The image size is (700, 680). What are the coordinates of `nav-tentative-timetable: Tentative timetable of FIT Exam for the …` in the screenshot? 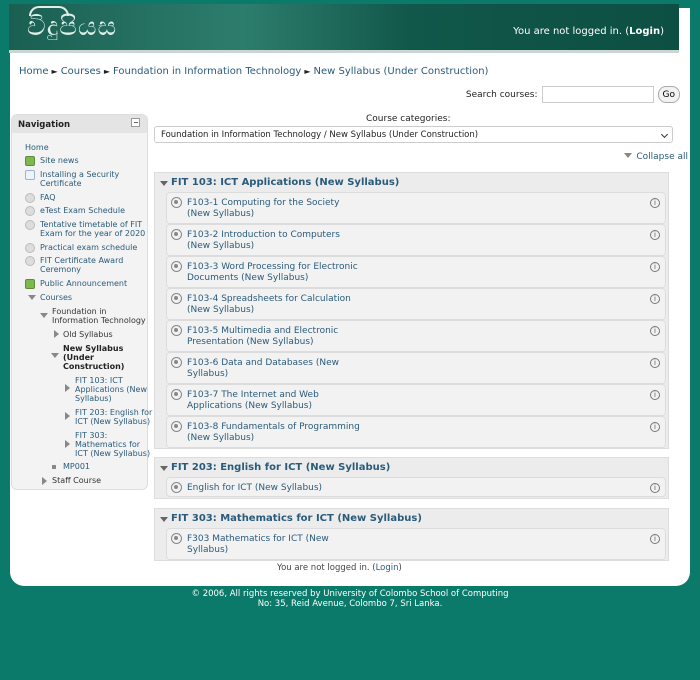 It's located at (86, 229).